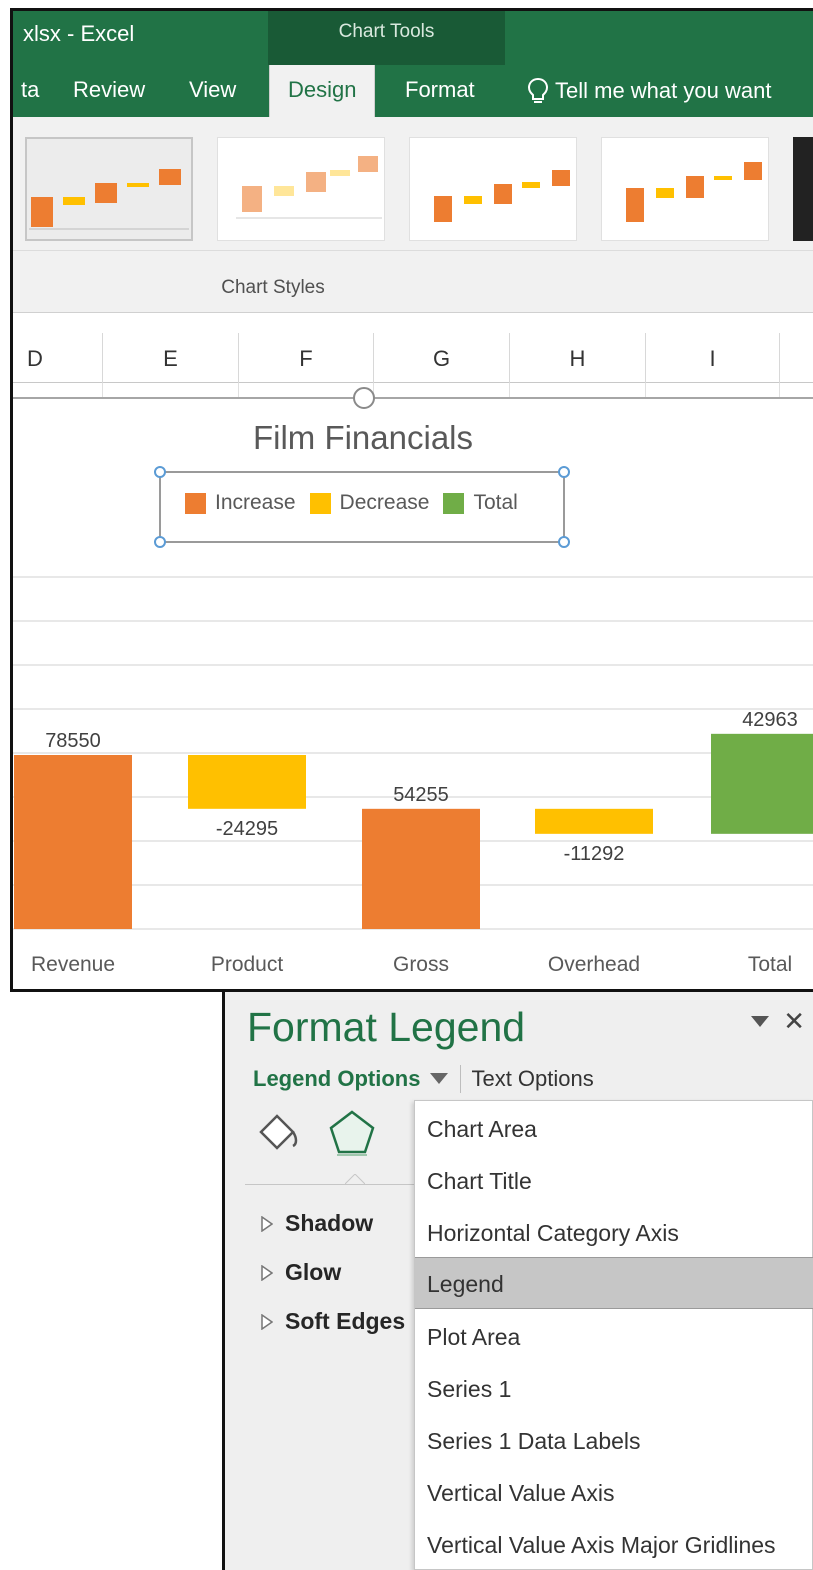  Describe the element at coordinates (594, 854) in the screenshot. I see `data-label-overhead: -11292` at that location.